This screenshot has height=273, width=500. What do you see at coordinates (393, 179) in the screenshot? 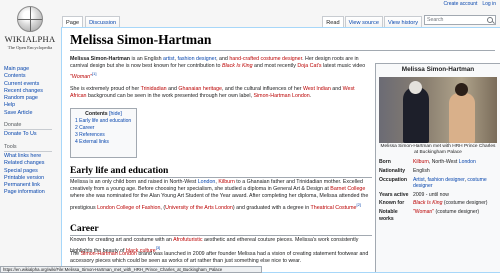
I see `infobox-label: Occupation` at bounding box center [393, 179].